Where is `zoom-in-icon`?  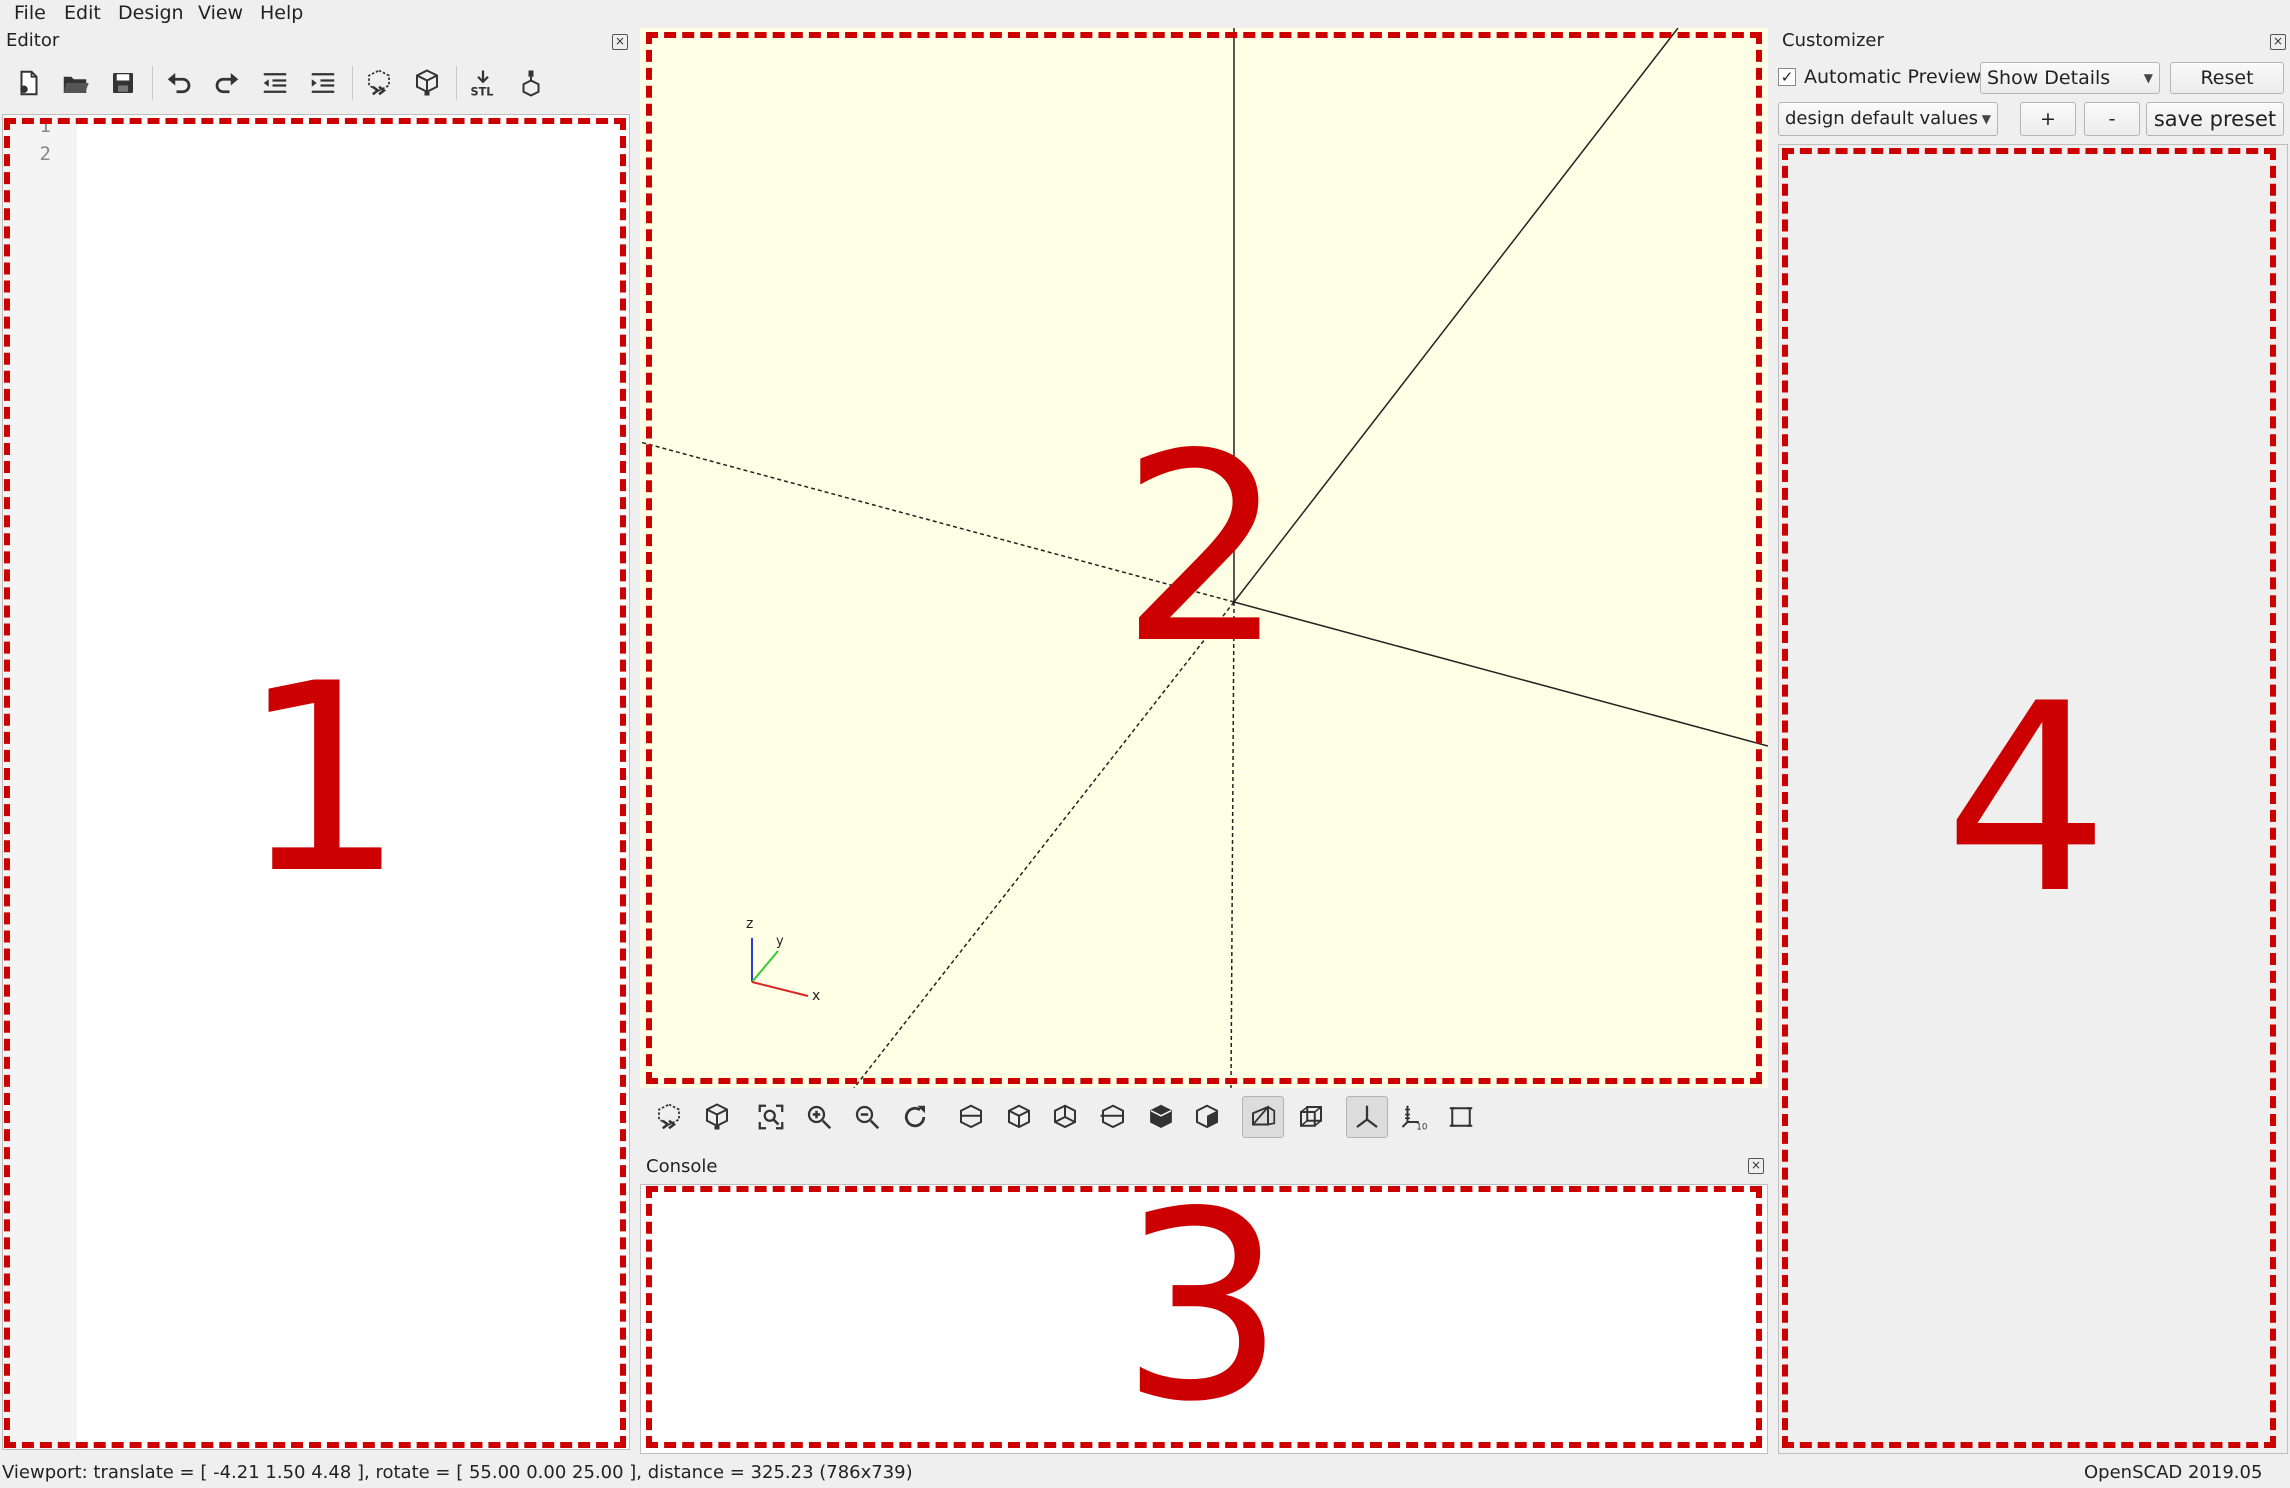
zoom-in-icon is located at coordinates (819, 1117).